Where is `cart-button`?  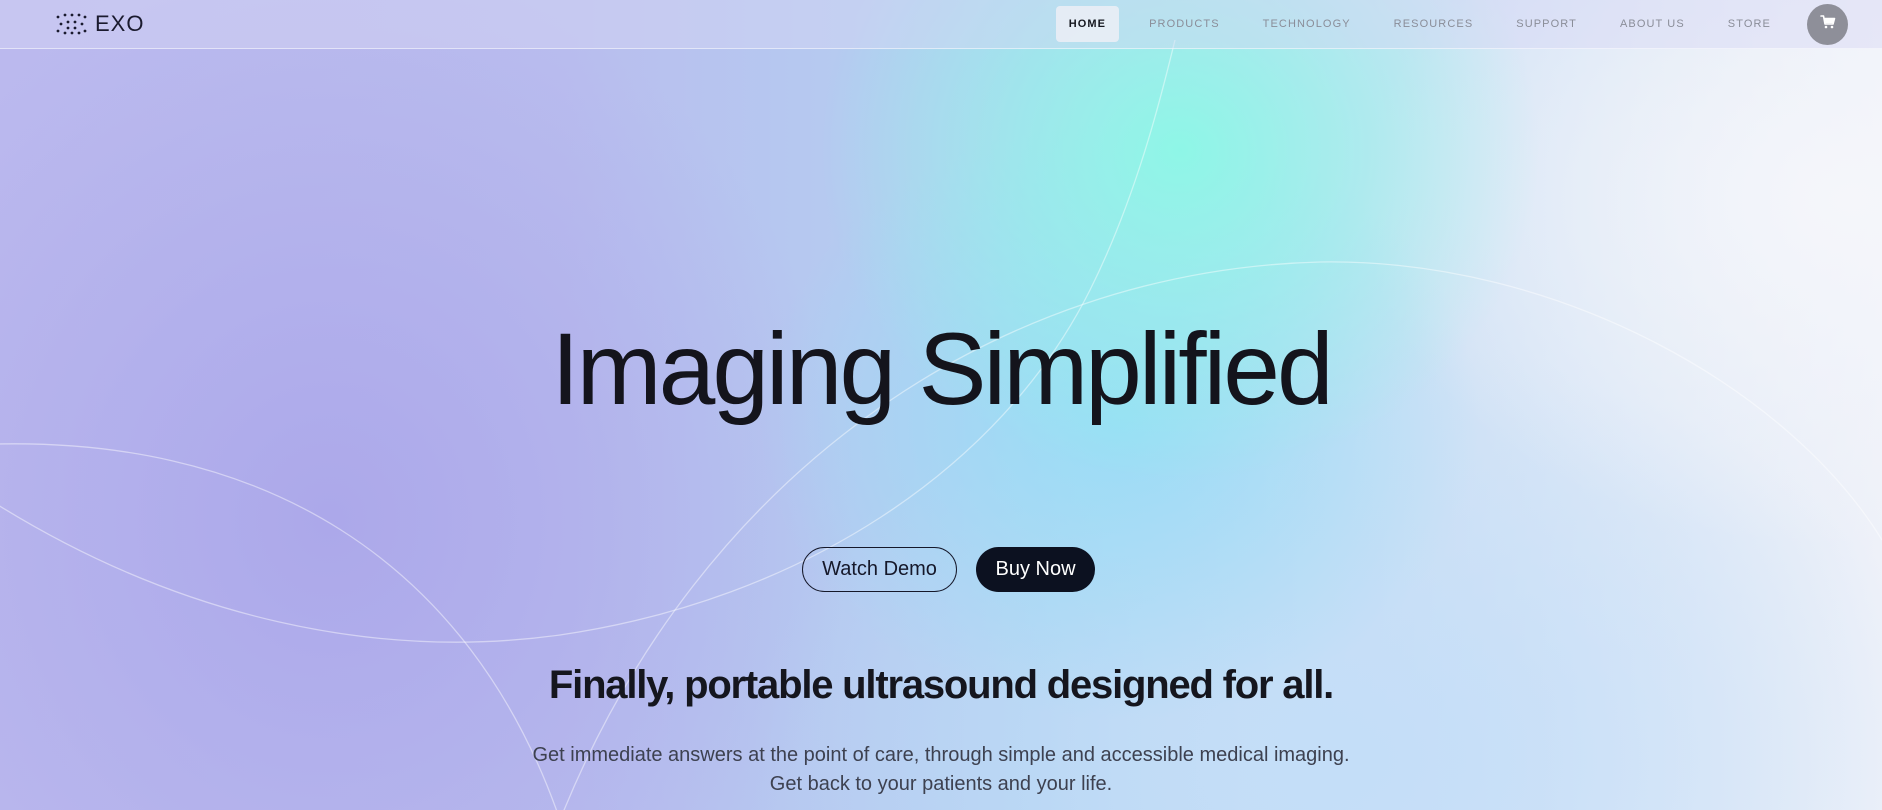
cart-button is located at coordinates (1827, 24).